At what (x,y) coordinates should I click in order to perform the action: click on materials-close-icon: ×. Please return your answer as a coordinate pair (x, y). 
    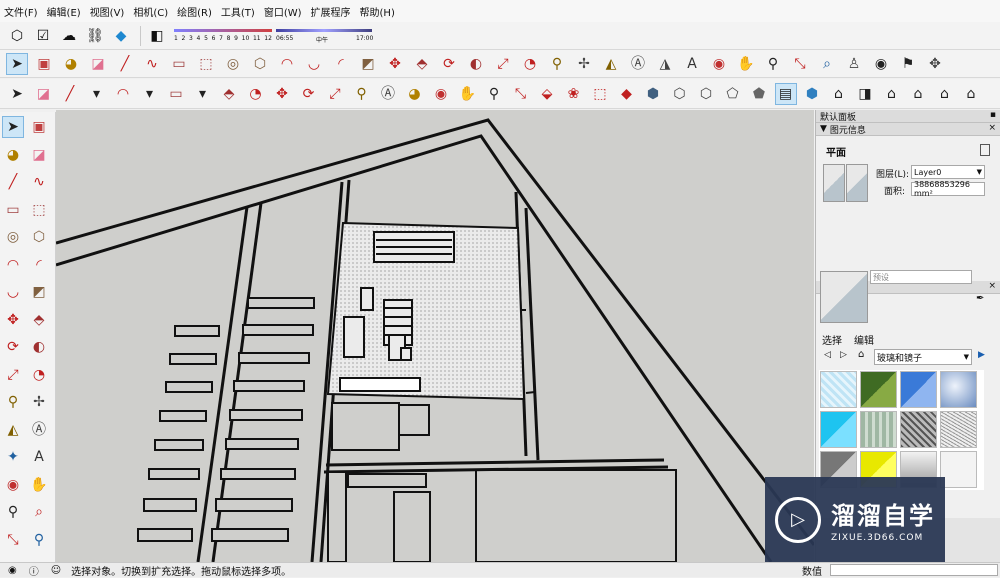
    Looking at the image, I should click on (992, 286).